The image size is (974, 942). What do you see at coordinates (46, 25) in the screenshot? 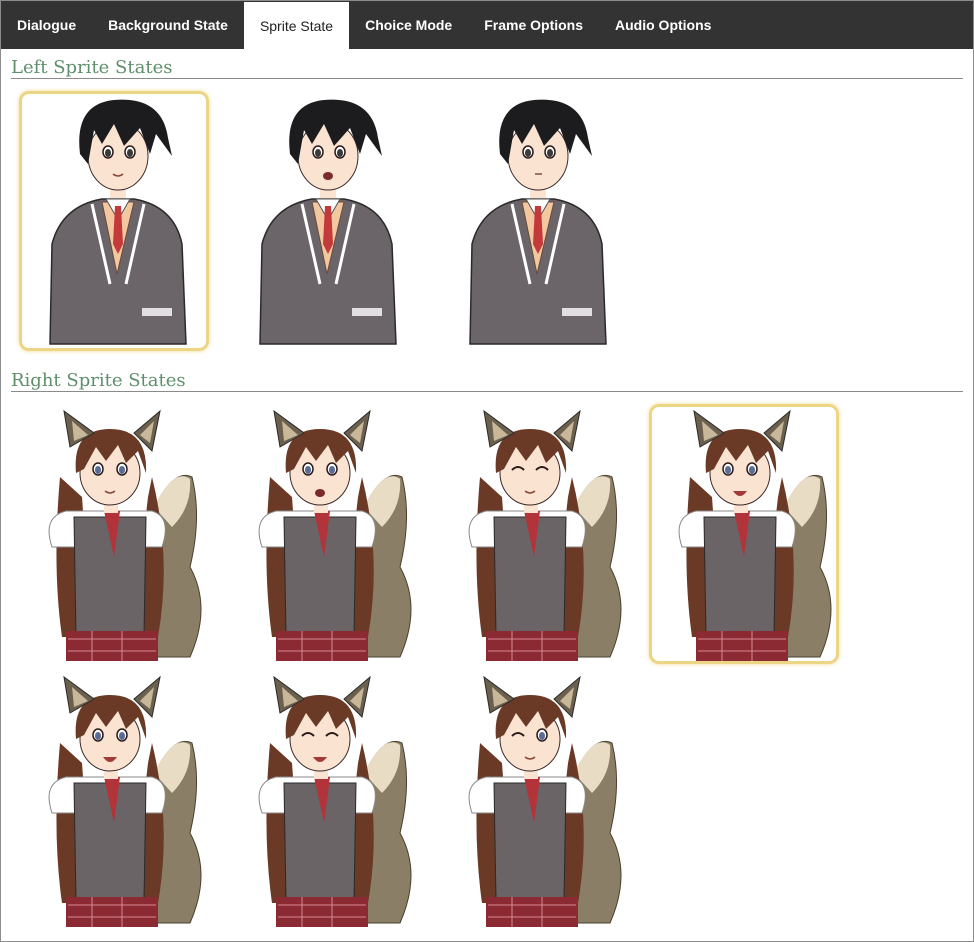
I see `tab-dialogue: Dialogue` at bounding box center [46, 25].